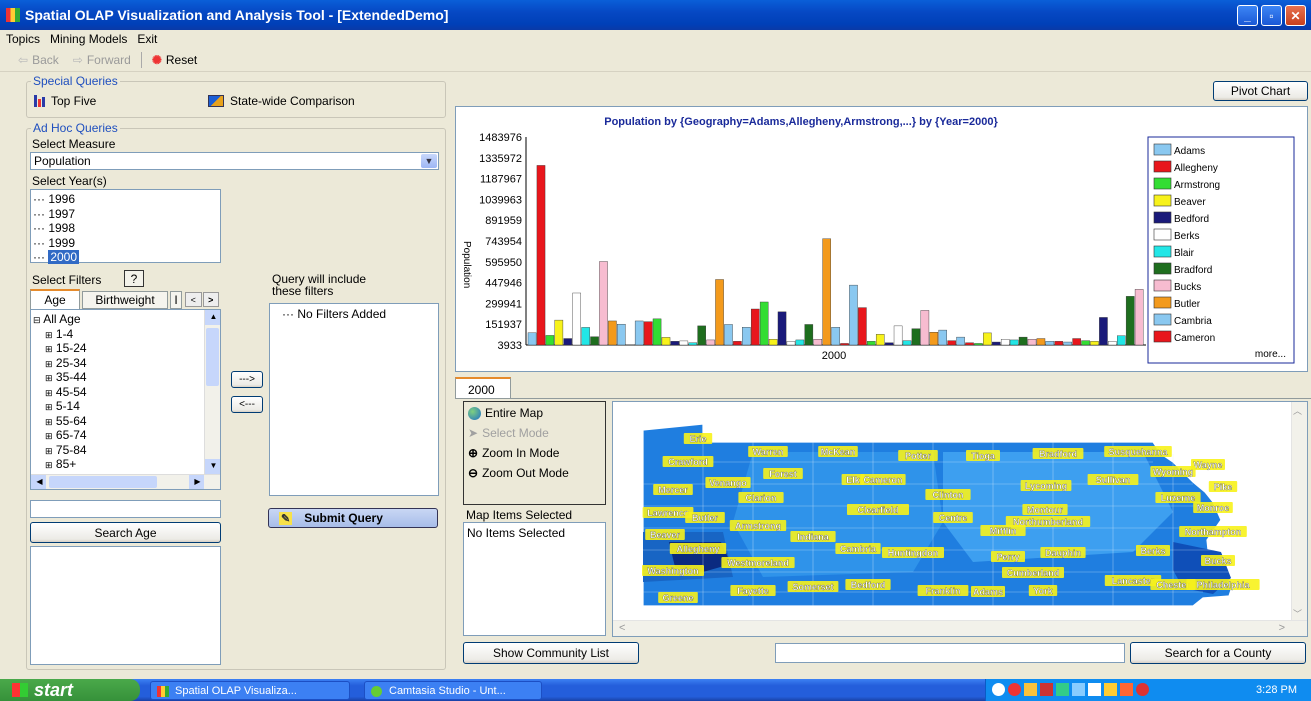 The height and width of the screenshot is (701, 1311). Describe the element at coordinates (1046, 486) in the screenshot. I see `county-label: Lycoming` at that location.